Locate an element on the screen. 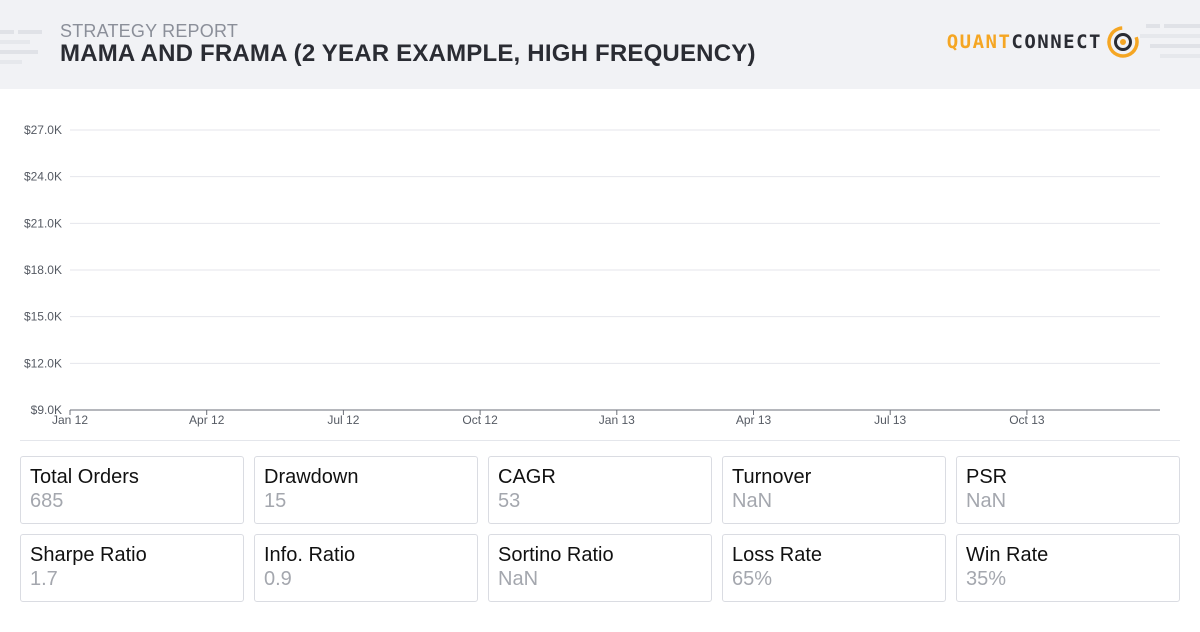 The height and width of the screenshot is (632, 1200). quantconnect-logo: QUANT CONNECT is located at coordinates (1043, 42).